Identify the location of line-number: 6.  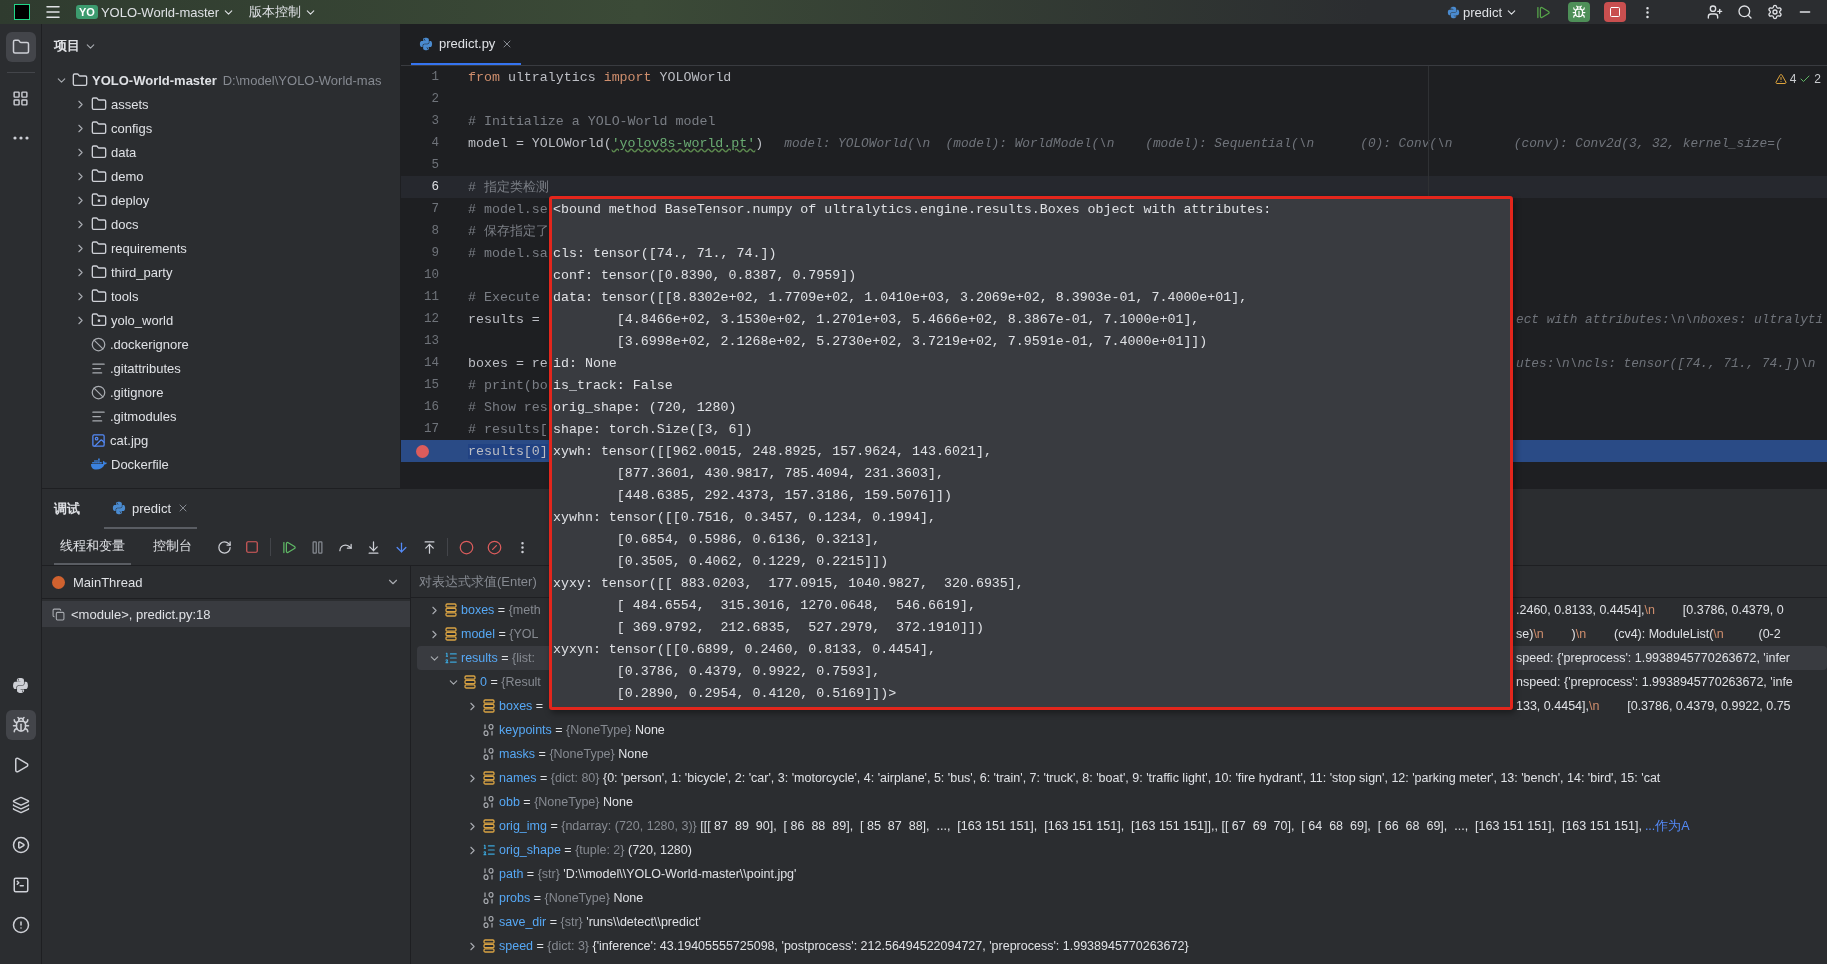
(434, 187).